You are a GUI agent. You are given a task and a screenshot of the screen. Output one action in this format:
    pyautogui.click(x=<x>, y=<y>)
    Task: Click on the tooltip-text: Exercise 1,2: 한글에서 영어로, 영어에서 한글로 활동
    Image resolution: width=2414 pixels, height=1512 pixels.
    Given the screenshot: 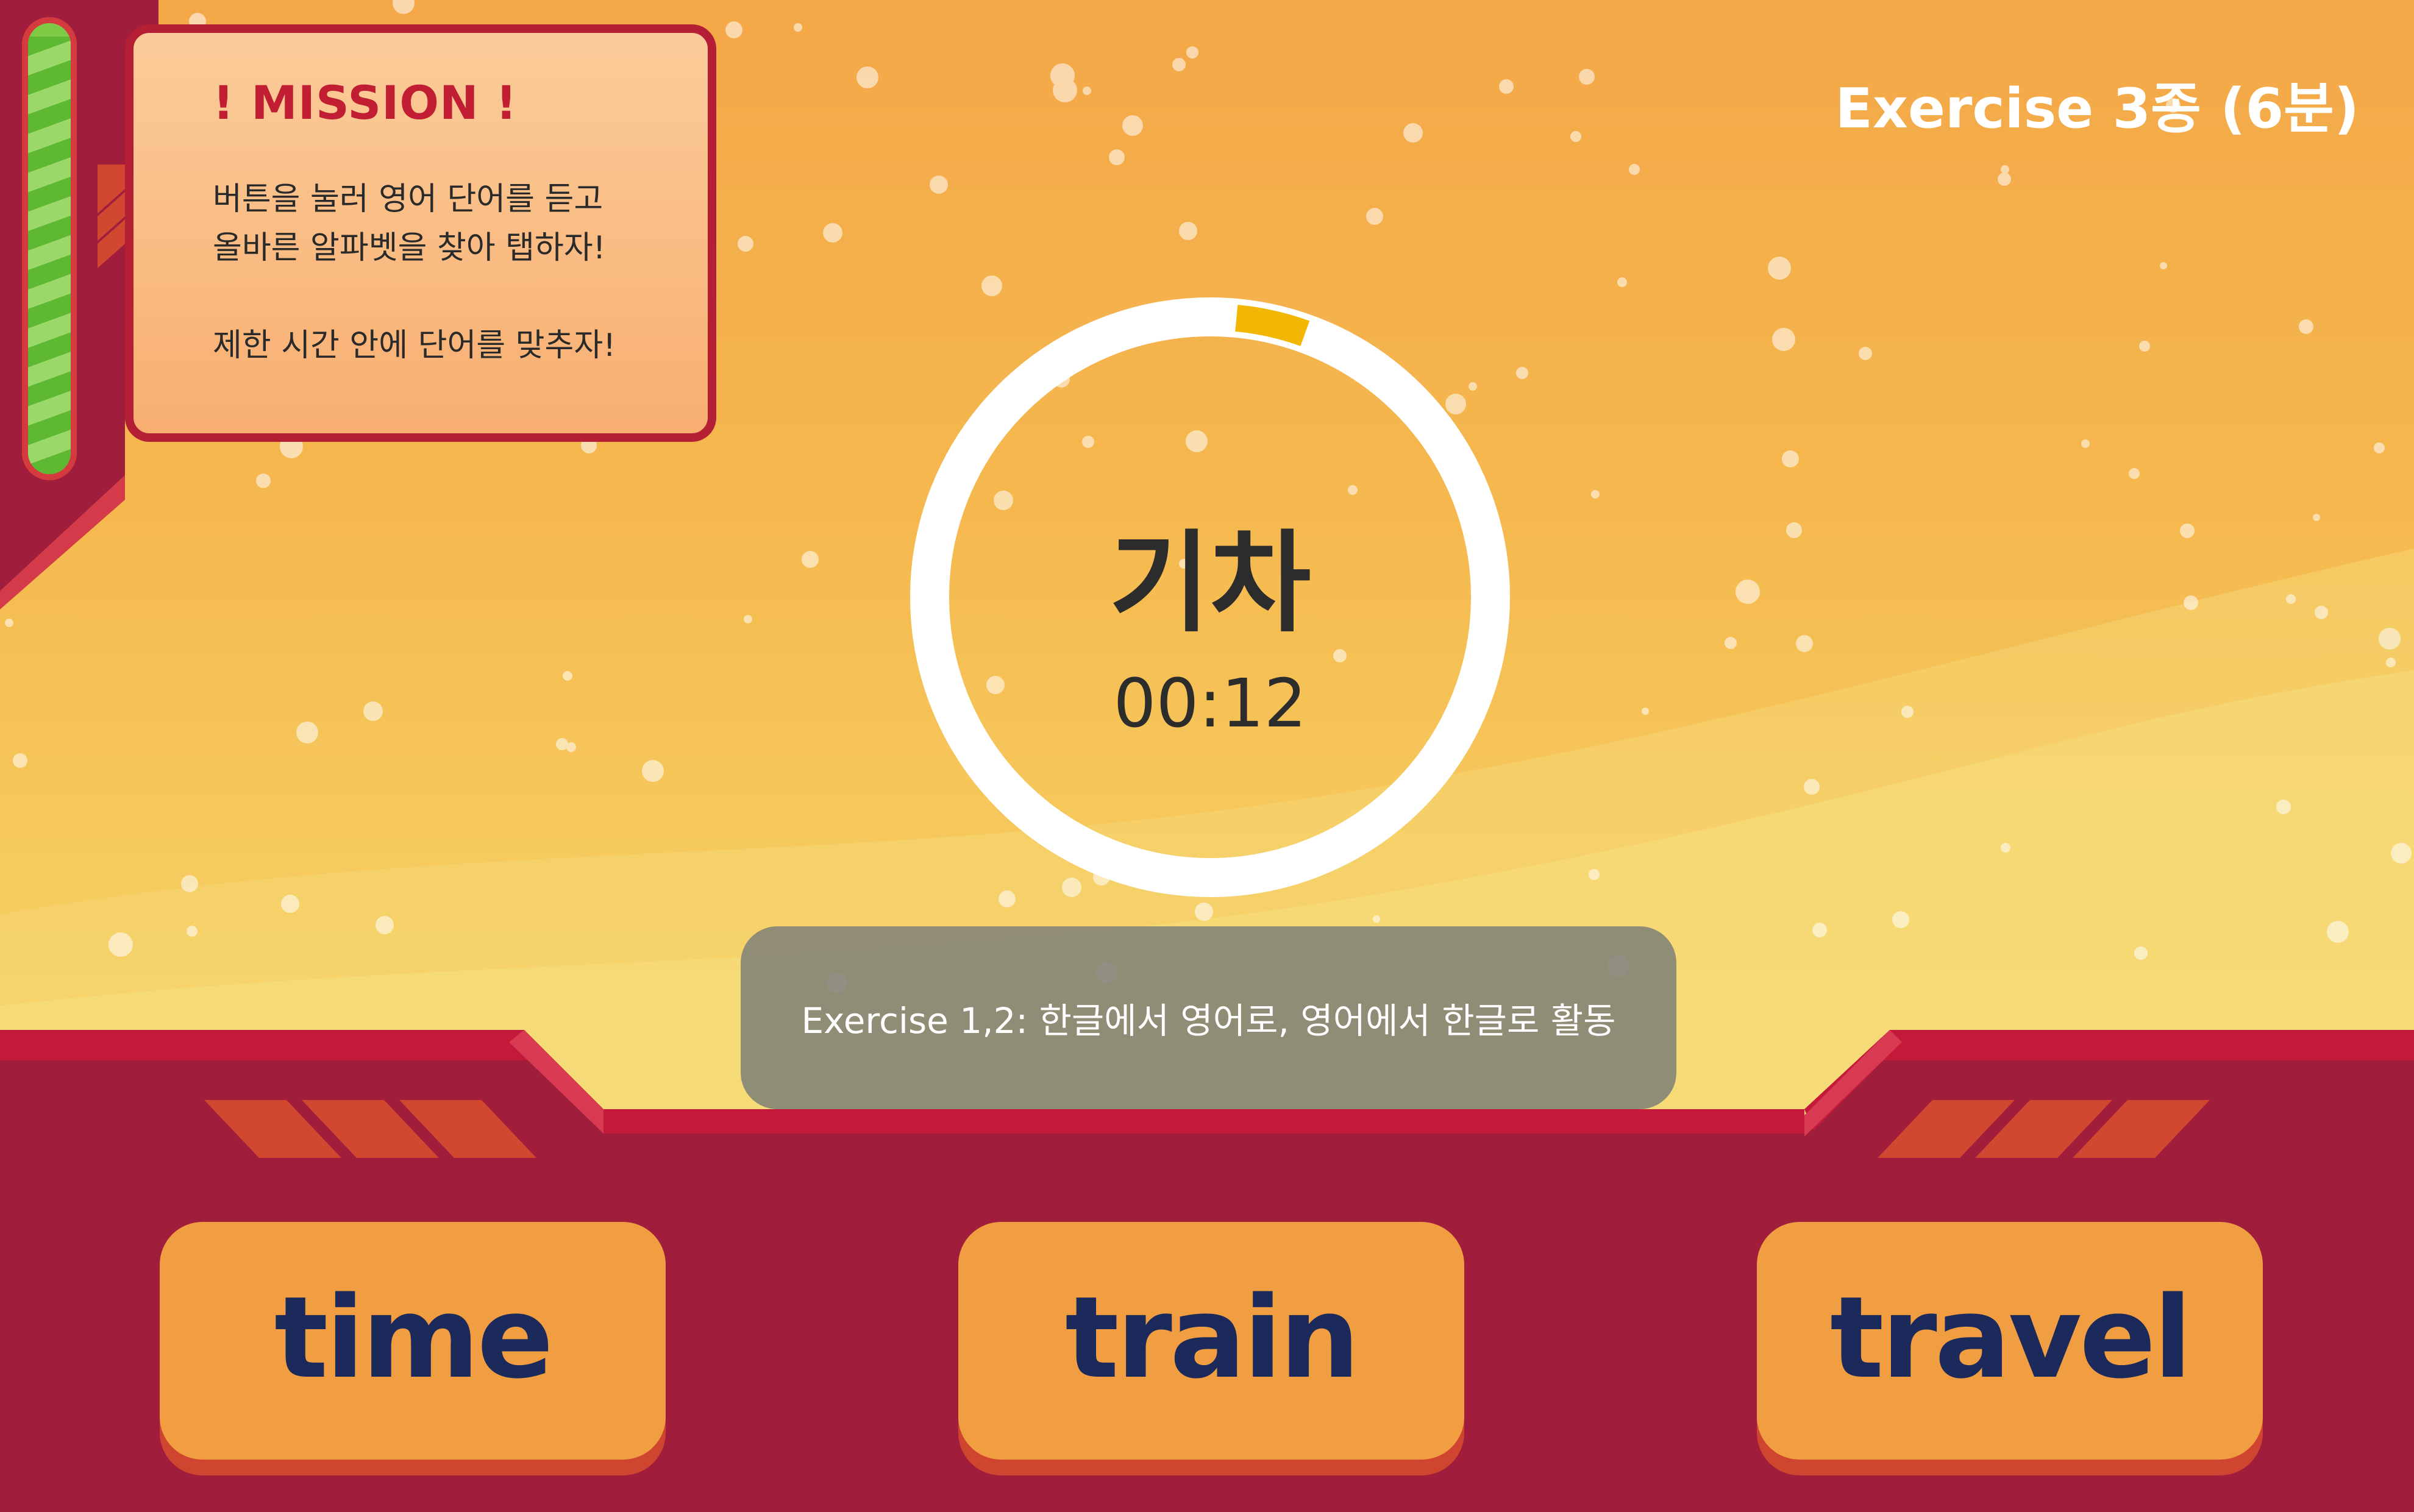 What is the action you would take?
    pyautogui.click(x=1208, y=1021)
    